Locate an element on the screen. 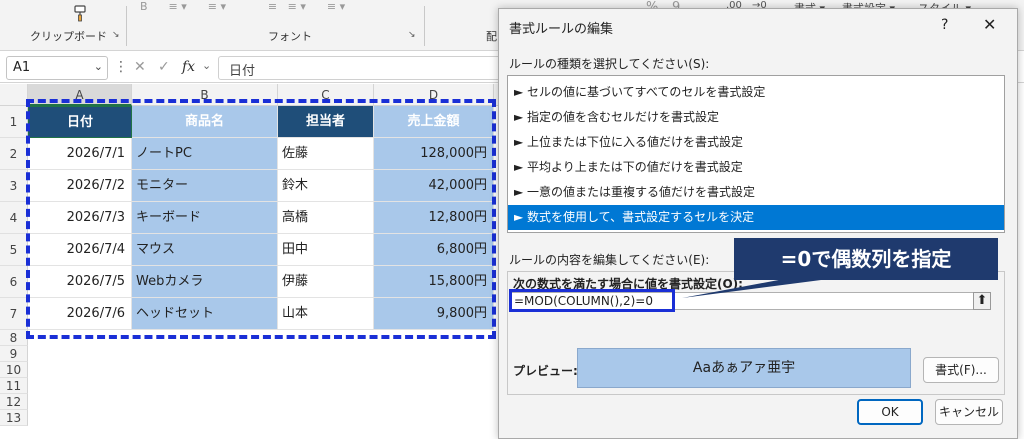 The image size is (1024, 439). cell-d5: 6,800円 is located at coordinates (434, 250).